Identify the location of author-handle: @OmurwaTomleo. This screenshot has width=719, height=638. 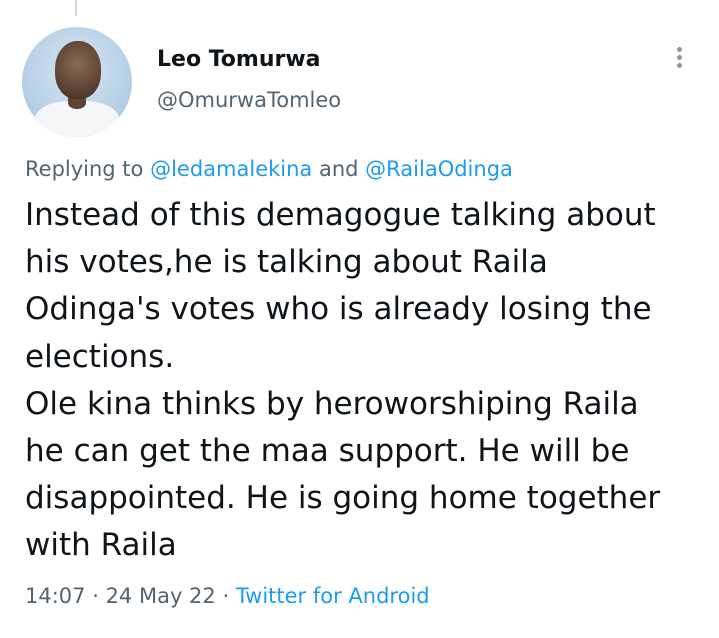
(249, 100).